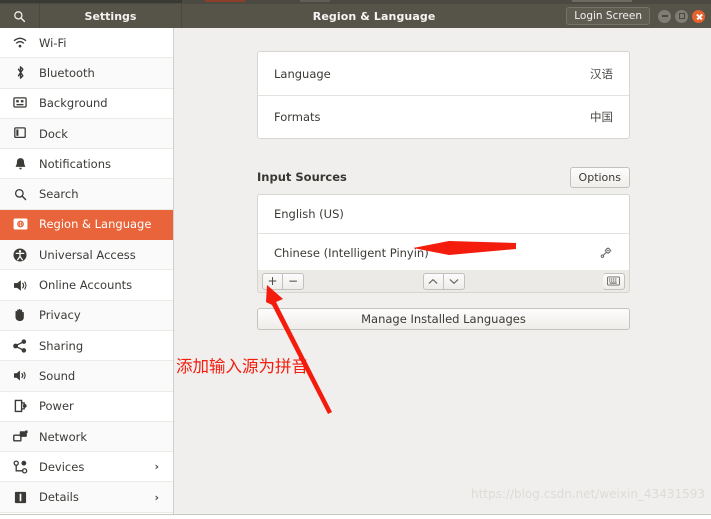  Describe the element at coordinates (111, 16) in the screenshot. I see `settings-label: Settings` at that location.